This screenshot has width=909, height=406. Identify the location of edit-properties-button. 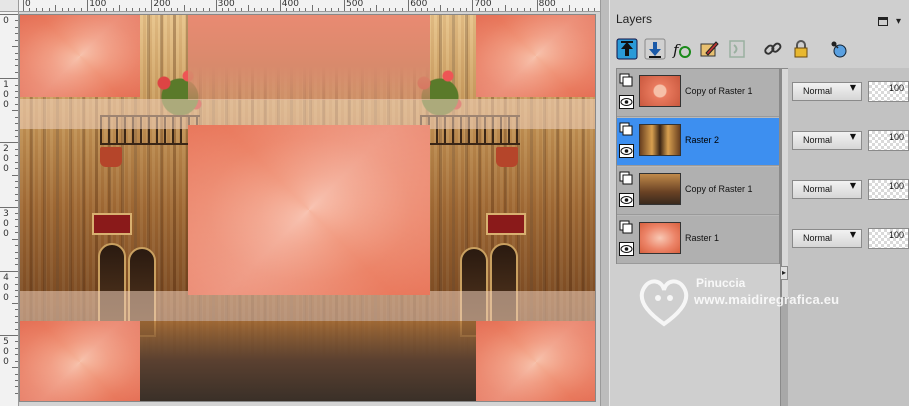
(709, 49).